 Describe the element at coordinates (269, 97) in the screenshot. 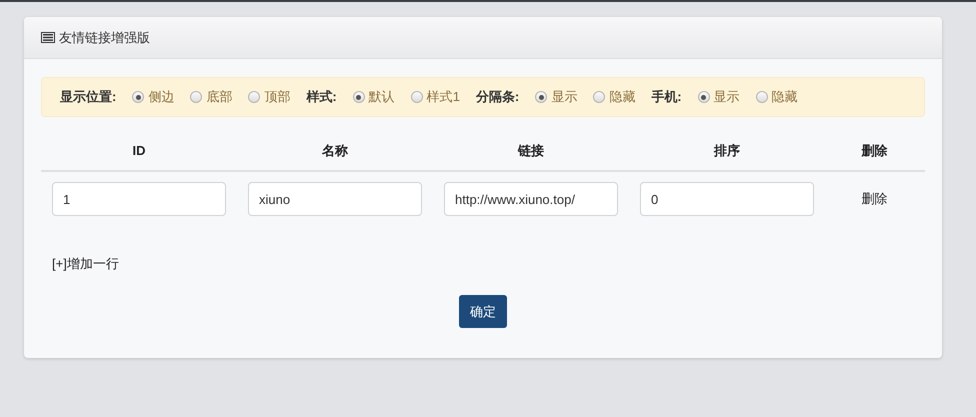

I see `radio-option: 顶部` at that location.